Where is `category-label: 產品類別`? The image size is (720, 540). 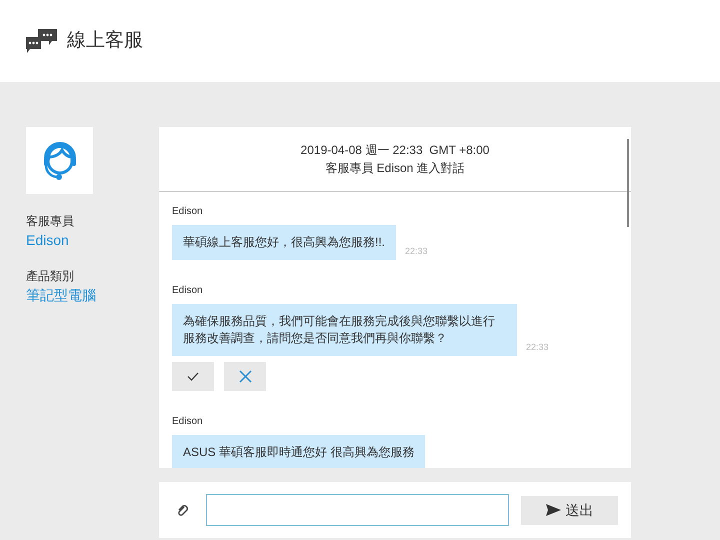 category-label: 產品類別 is located at coordinates (50, 276).